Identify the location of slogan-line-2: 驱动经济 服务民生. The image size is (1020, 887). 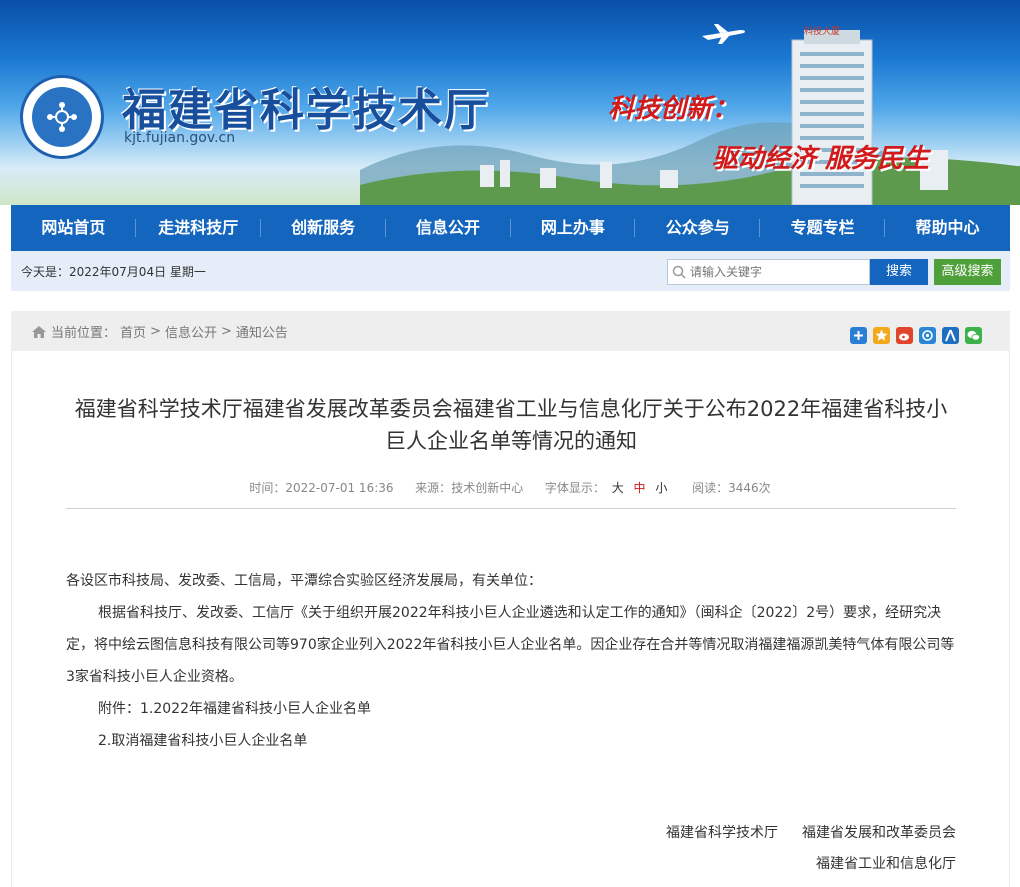
(821, 159).